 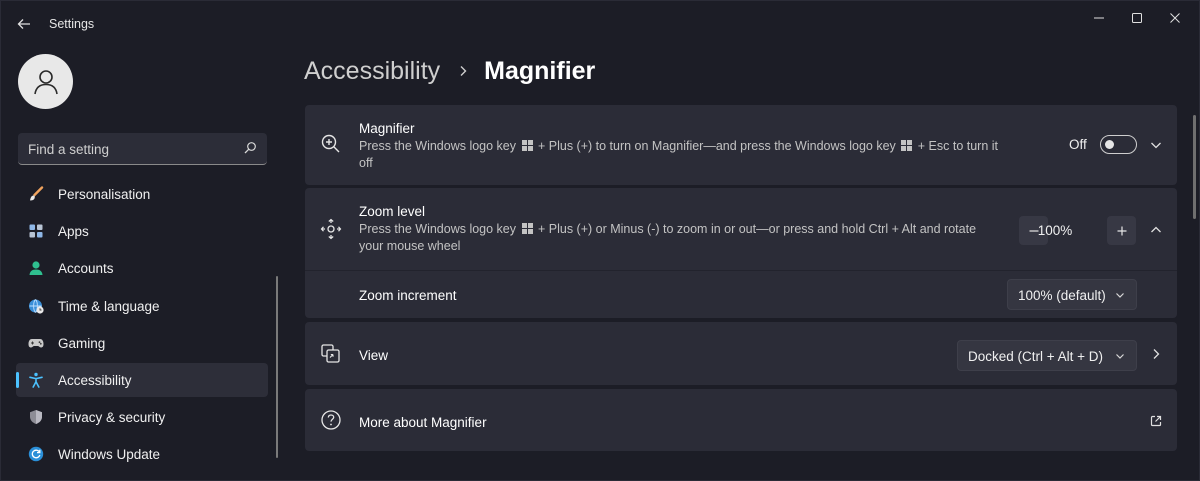 I want to click on view-dropdown: Docked (Ctrl + Alt + D), so click(x=1047, y=355).